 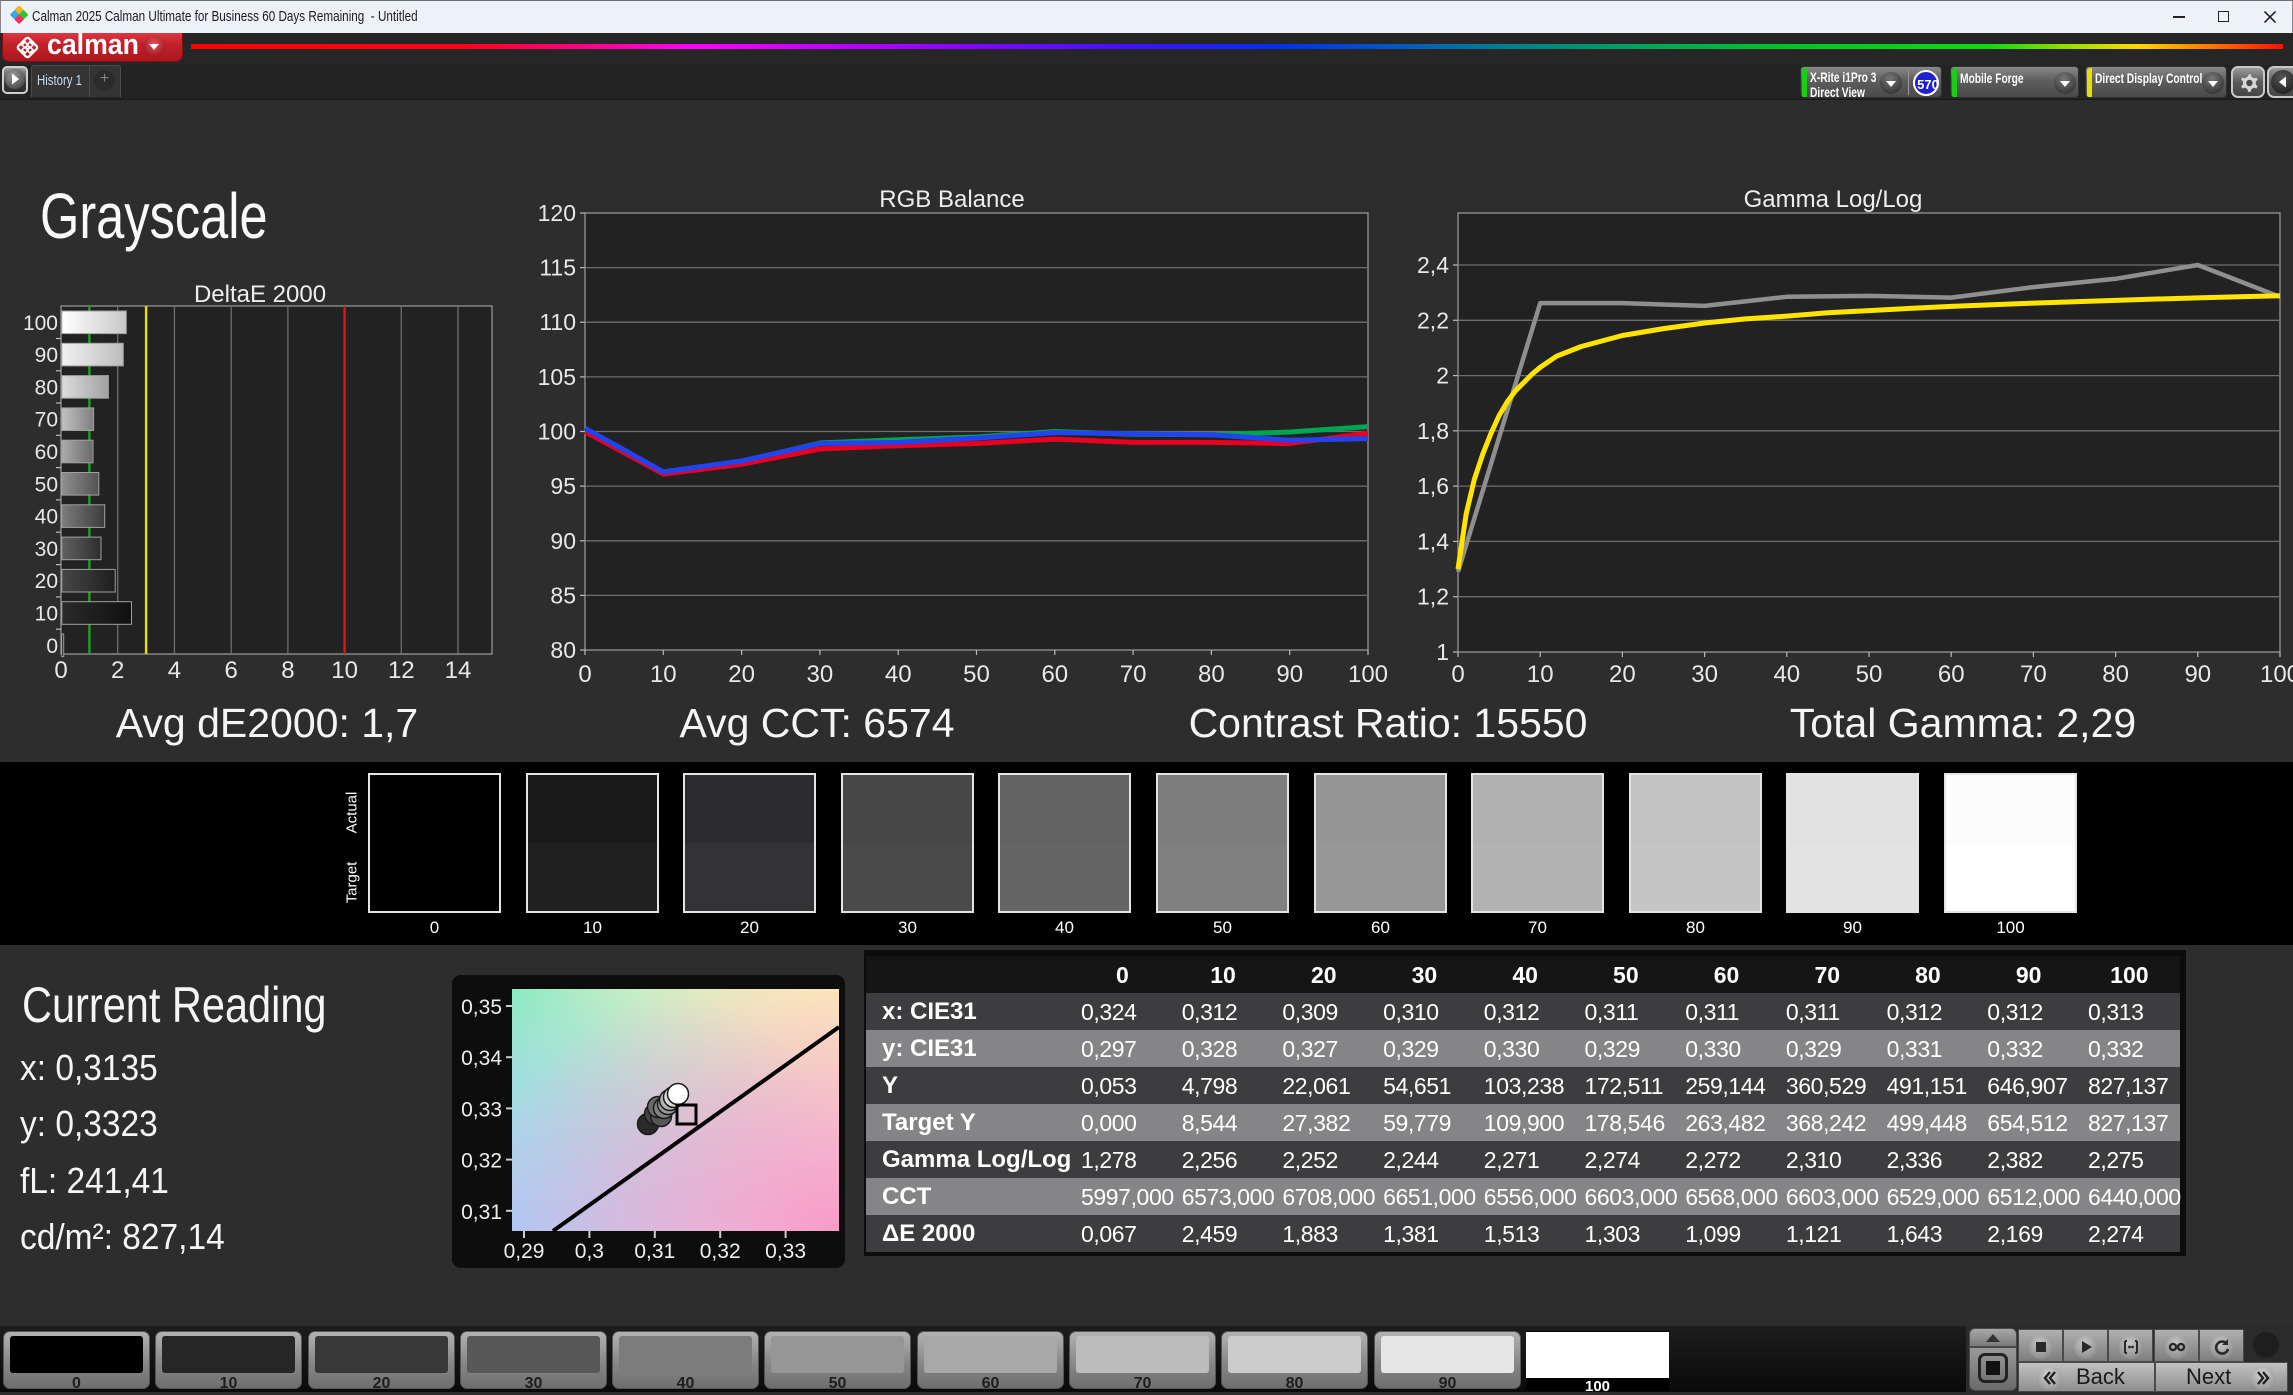 What do you see at coordinates (1433, 320) in the screenshot?
I see `svg-text: 2,2` at bounding box center [1433, 320].